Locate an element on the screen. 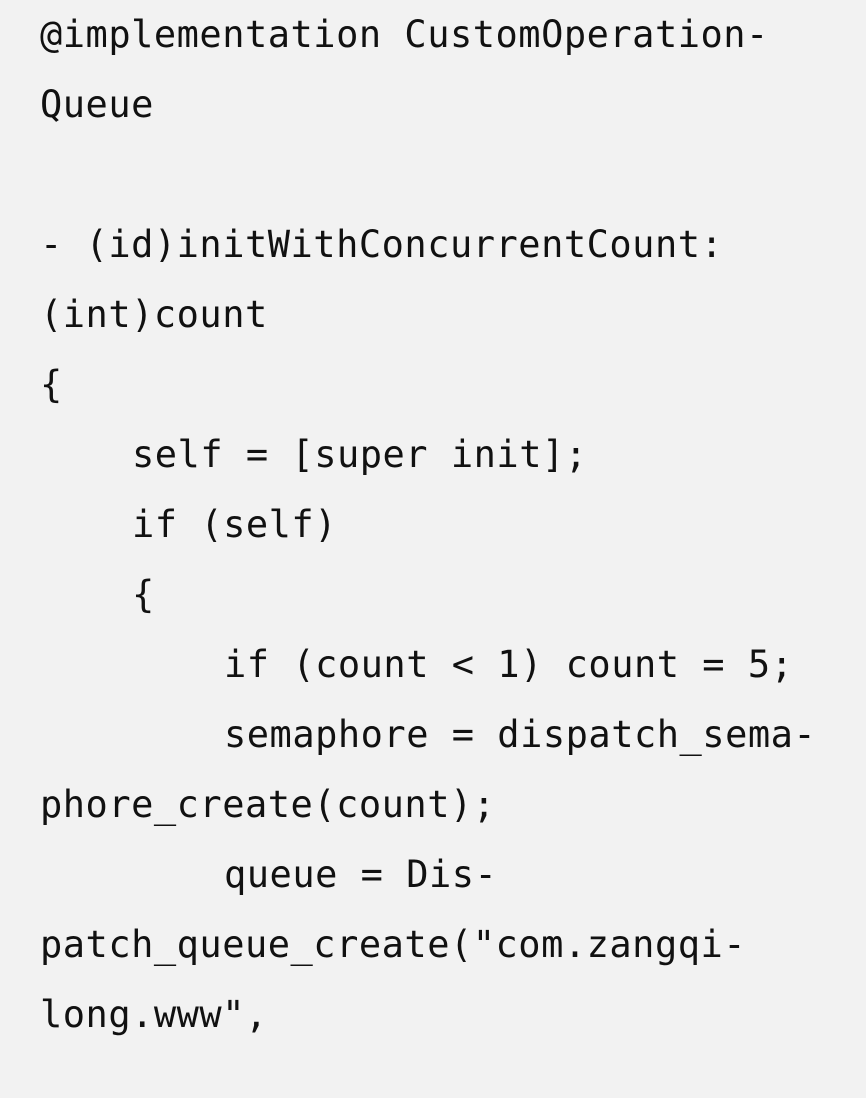 Image resolution: width=866 pixels, height=1098 pixels. code-line: @implementation CustomOperation- is located at coordinates (404, 34).